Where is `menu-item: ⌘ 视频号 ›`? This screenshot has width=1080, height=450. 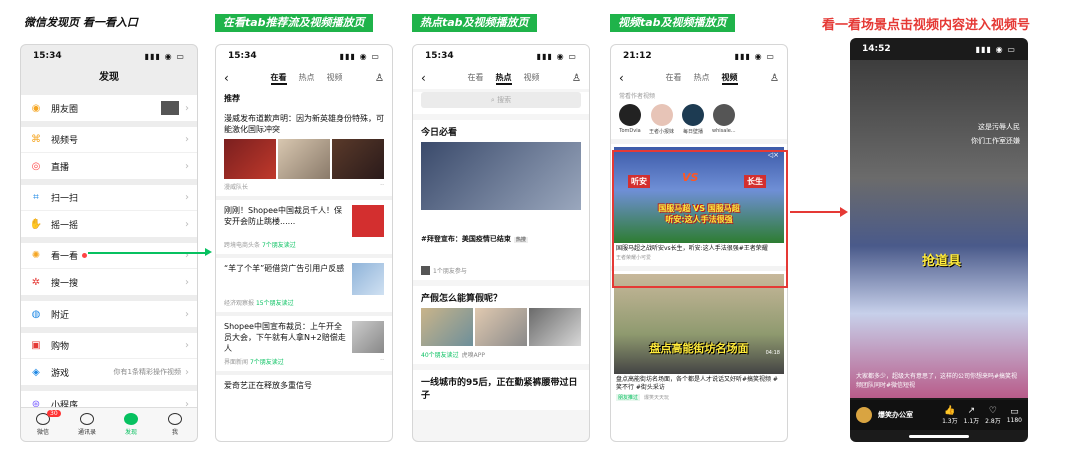
menu-item: ⌘ 视频号 › is located at coordinates (109, 140).